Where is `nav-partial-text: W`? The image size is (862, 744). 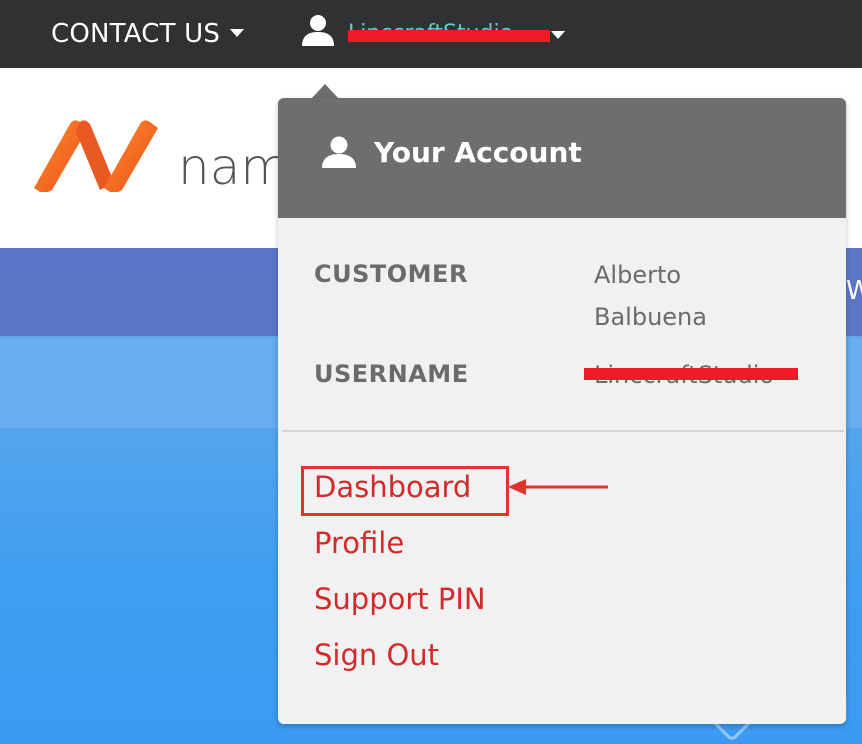 nav-partial-text: W is located at coordinates (854, 291).